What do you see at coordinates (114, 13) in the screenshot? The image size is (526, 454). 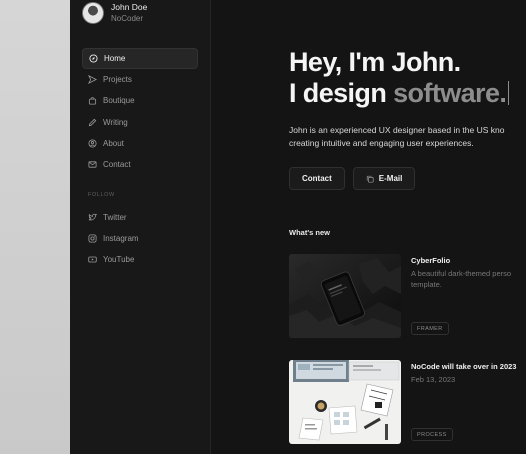 I see `profile: John Doe NoCoder` at bounding box center [114, 13].